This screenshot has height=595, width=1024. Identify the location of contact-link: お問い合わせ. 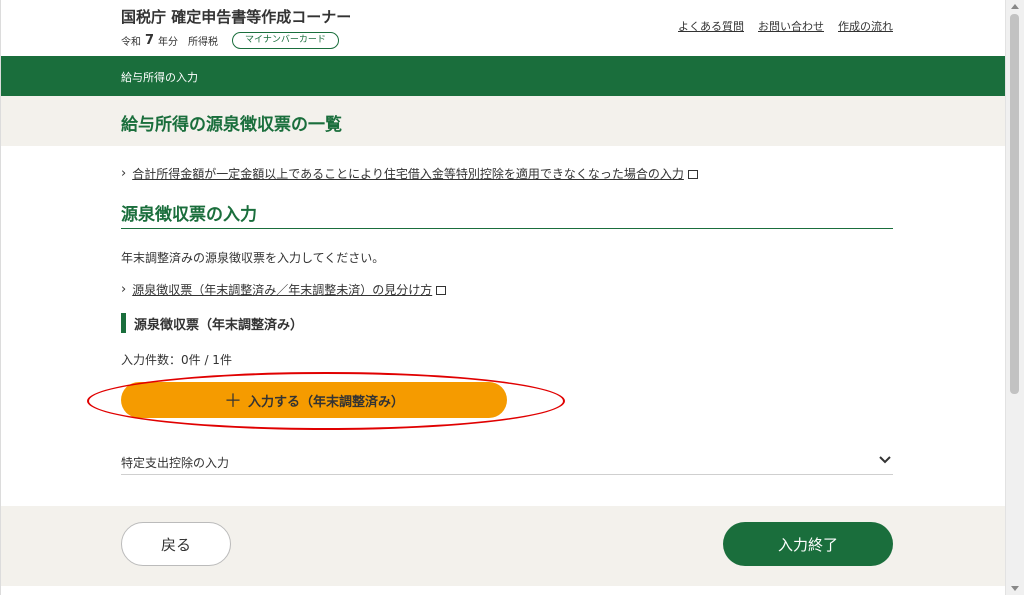
(791, 26).